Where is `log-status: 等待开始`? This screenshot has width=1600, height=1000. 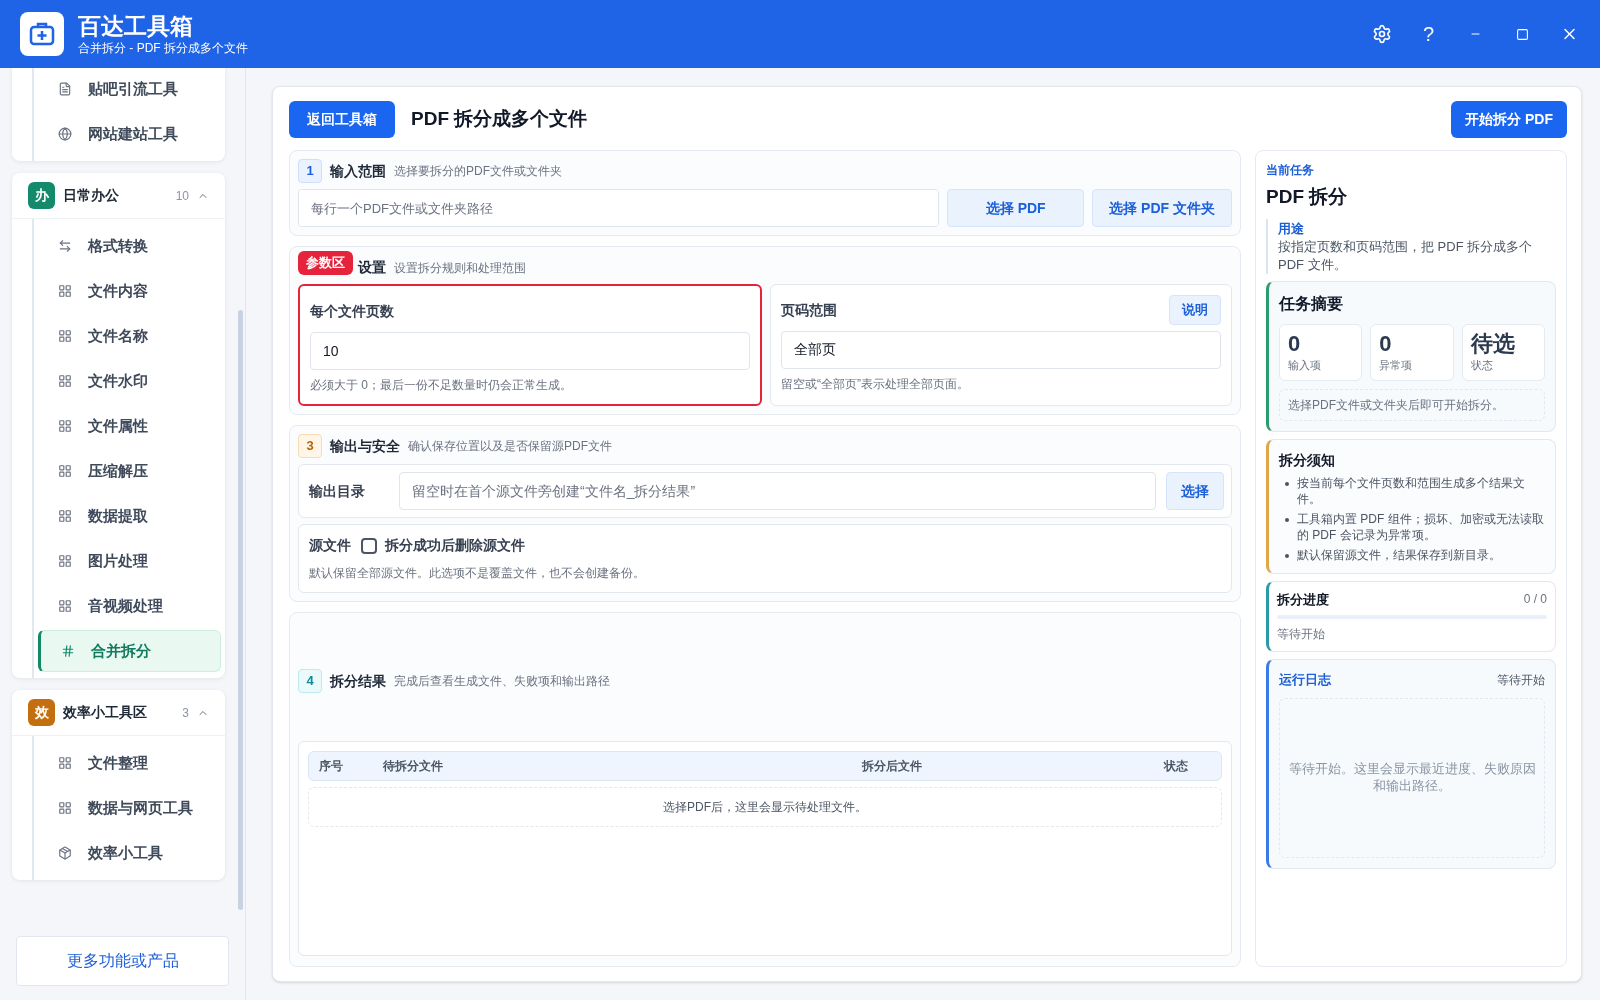 log-status: 等待开始 is located at coordinates (1521, 680).